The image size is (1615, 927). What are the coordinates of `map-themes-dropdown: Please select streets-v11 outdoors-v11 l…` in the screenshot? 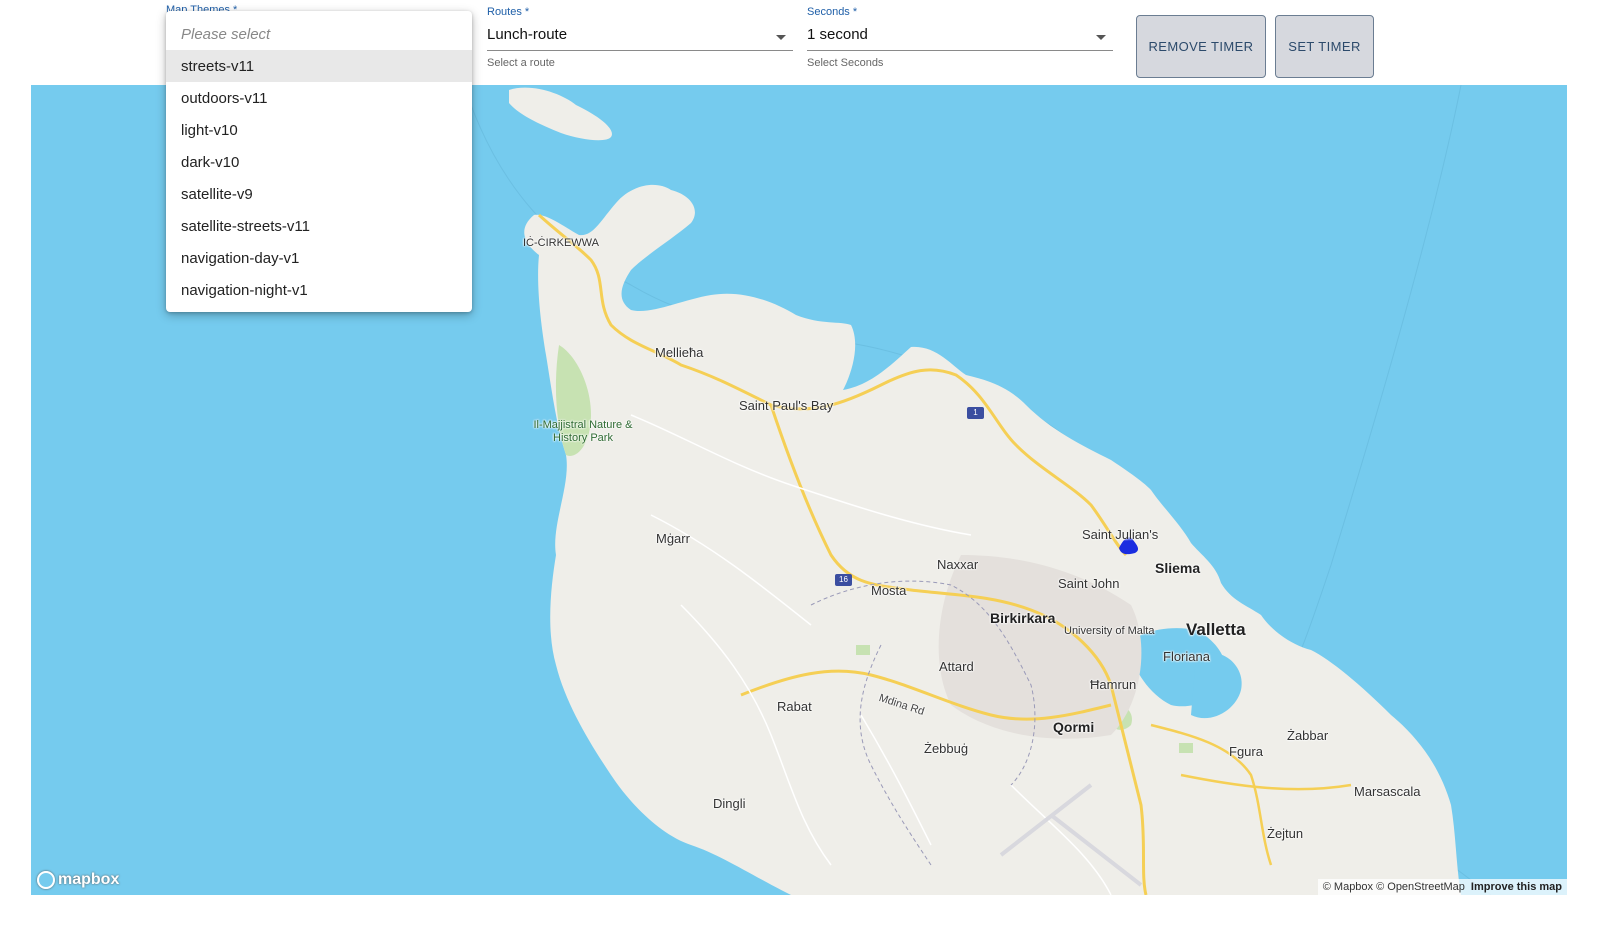 It's located at (319, 161).